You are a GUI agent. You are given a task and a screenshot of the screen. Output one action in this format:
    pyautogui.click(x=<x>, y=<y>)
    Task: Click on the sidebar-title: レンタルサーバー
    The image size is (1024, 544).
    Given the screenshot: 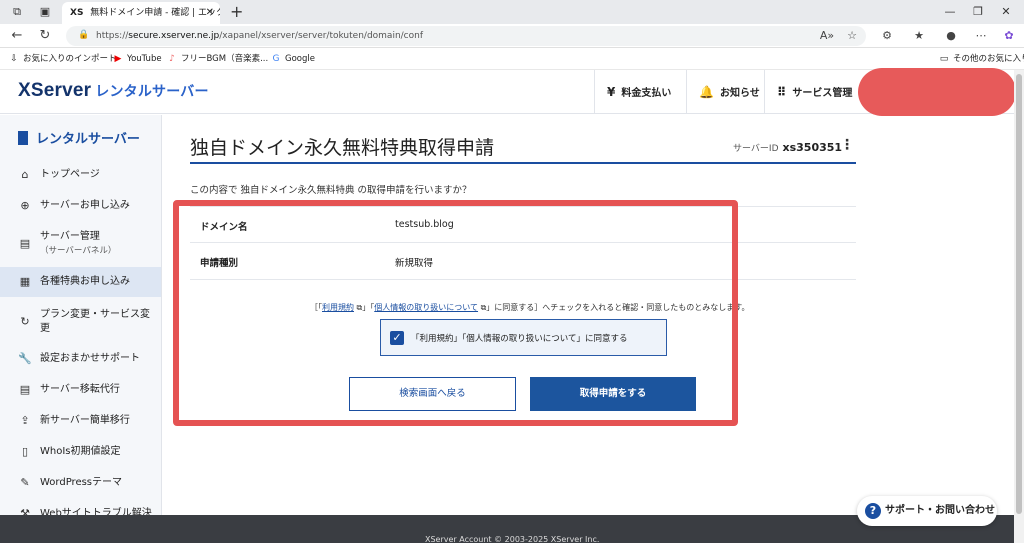 What is the action you would take?
    pyautogui.click(x=79, y=137)
    